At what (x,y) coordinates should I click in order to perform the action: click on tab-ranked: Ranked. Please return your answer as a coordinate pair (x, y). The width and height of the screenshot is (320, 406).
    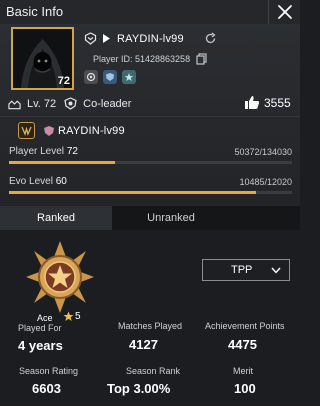
    Looking at the image, I should click on (56, 218).